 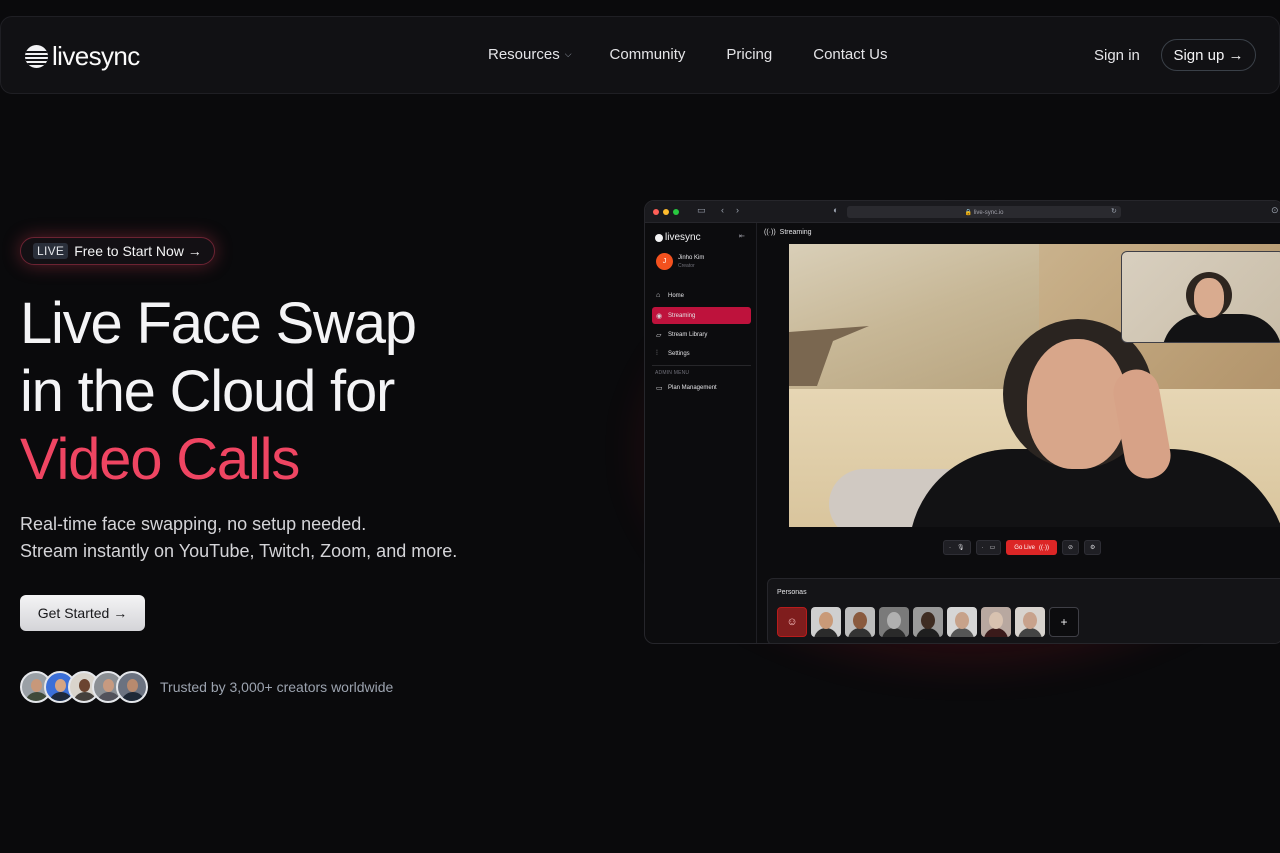 What do you see at coordinates (701, 353) in the screenshot?
I see `sidebar-item-settings: ⫶ Settings` at bounding box center [701, 353].